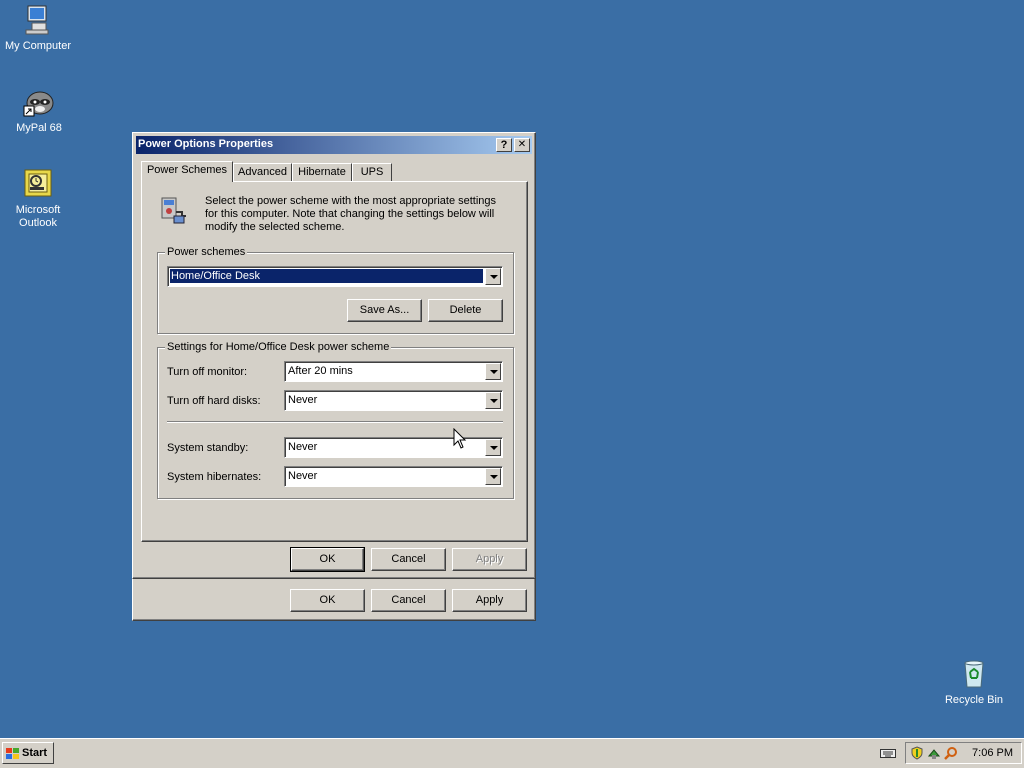 The image size is (1024, 768). I want to click on tab-hibernate: Hibernate, so click(322, 172).